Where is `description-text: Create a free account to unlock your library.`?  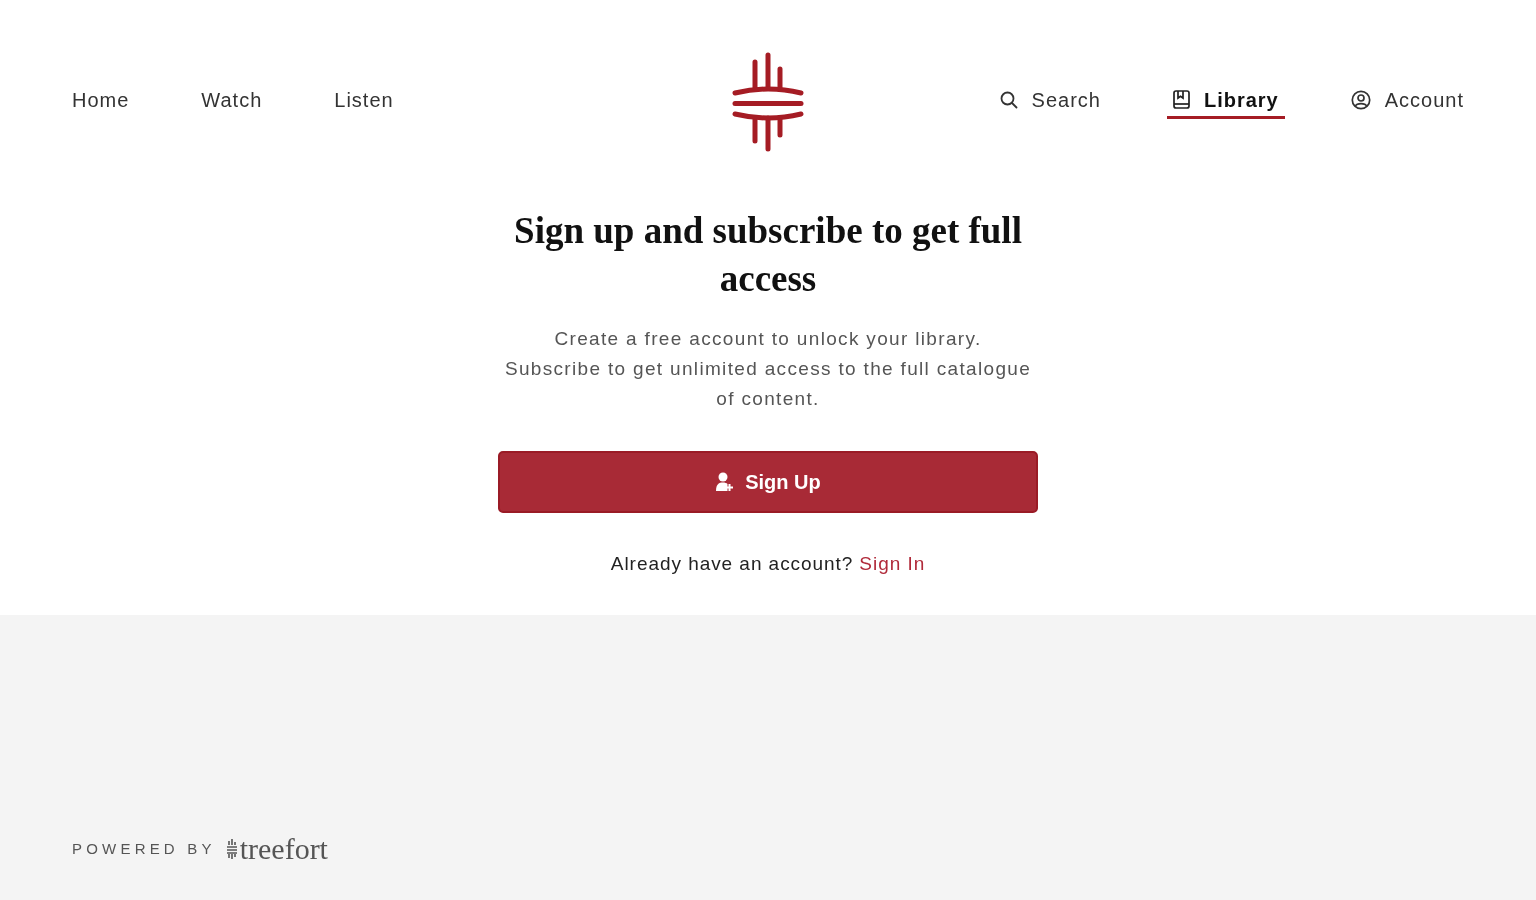 description-text: Create a free account to unlock your library. is located at coordinates (768, 339).